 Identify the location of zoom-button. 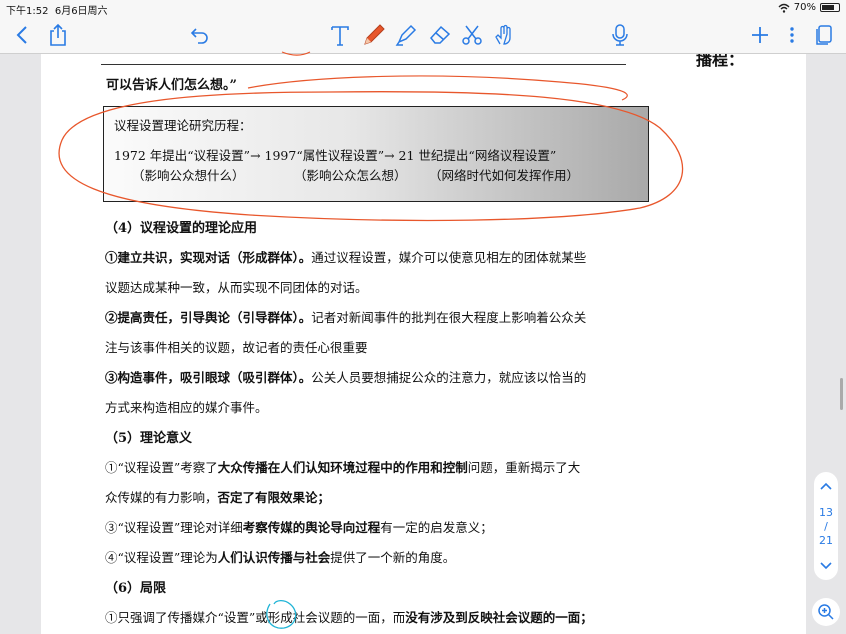
(826, 612).